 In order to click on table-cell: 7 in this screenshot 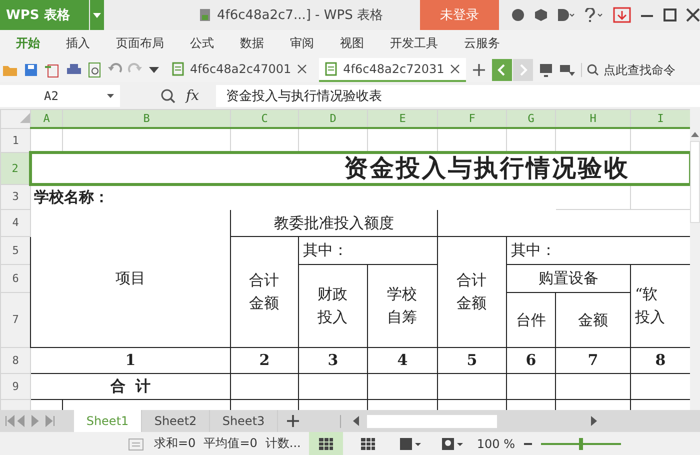, I will do `click(593, 360)`.